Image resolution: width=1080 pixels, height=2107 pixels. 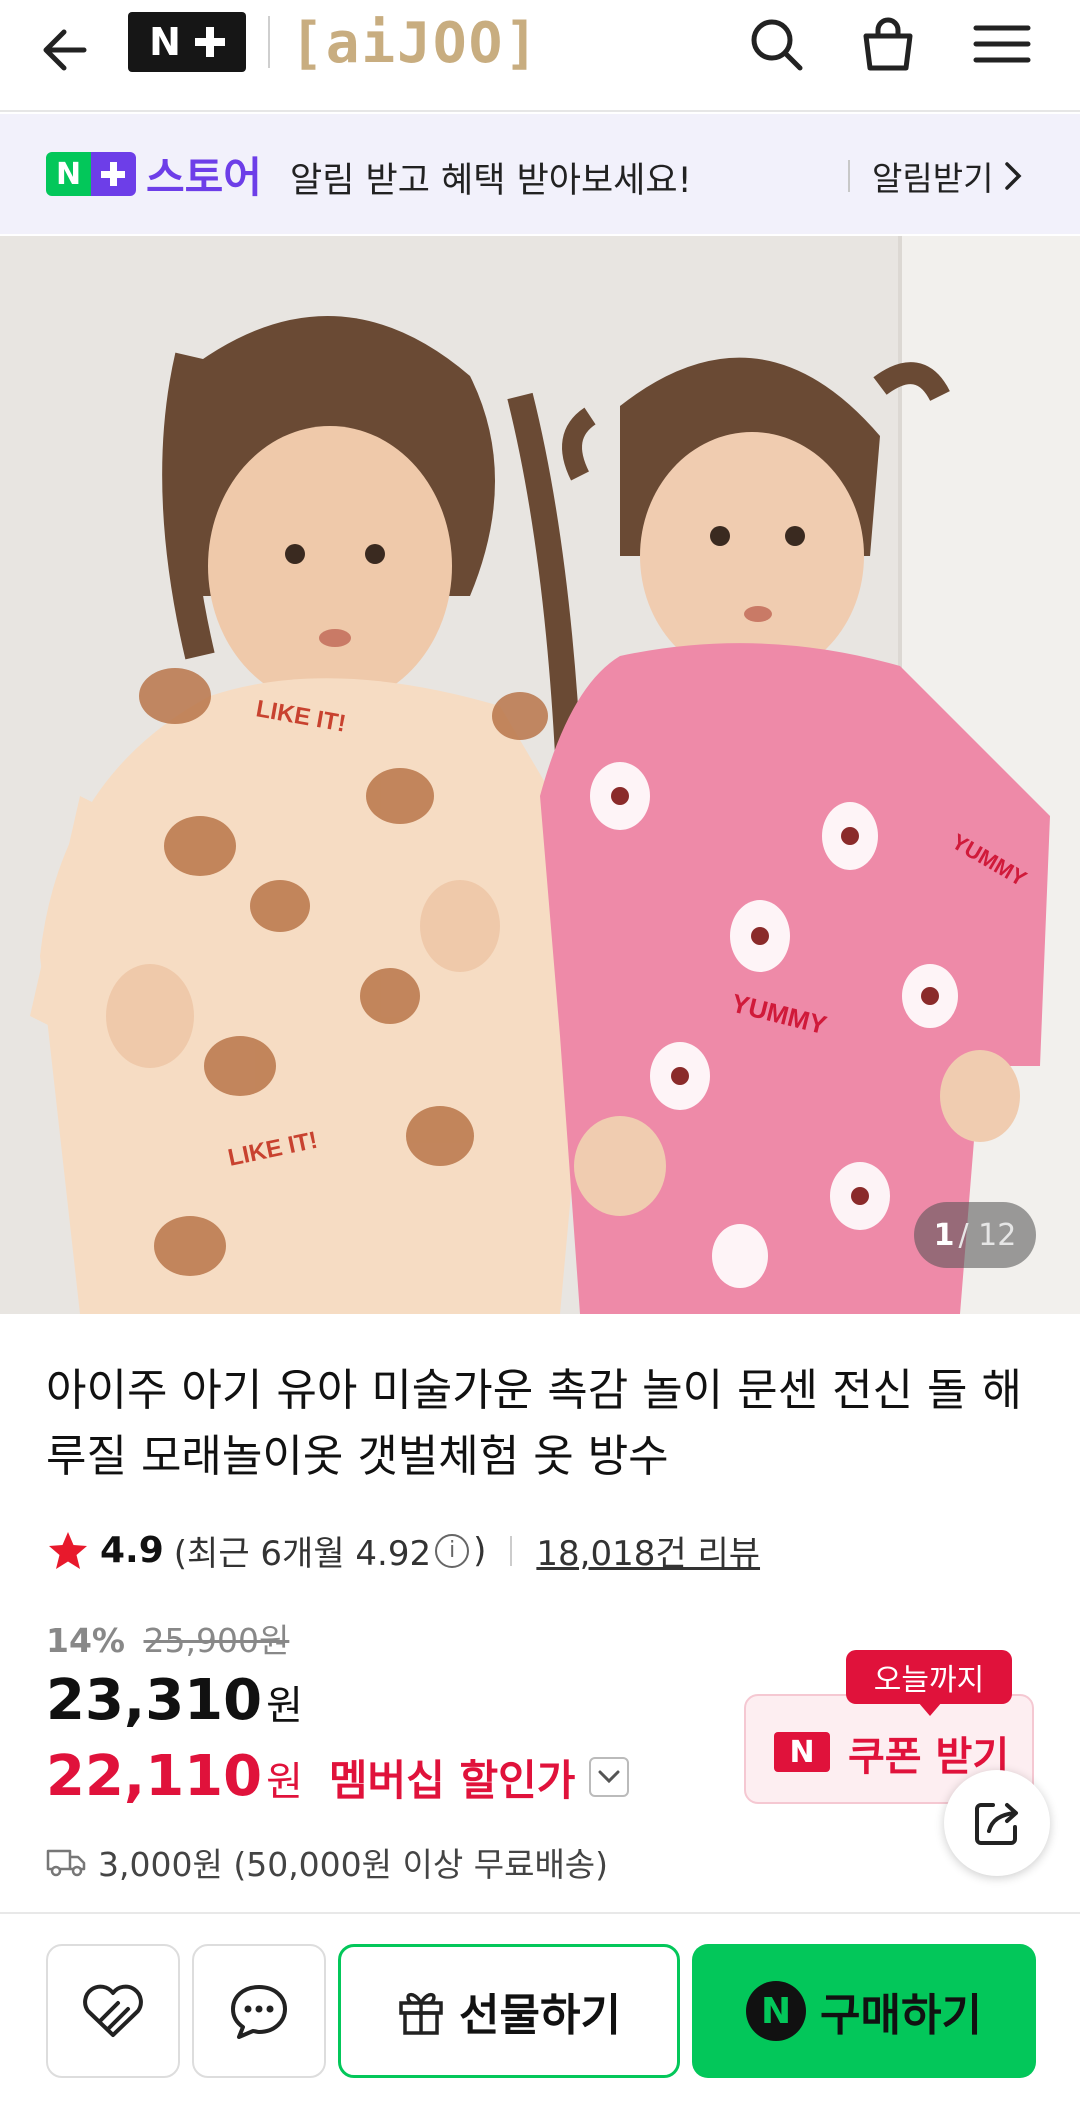 What do you see at coordinates (68, 1550) in the screenshot?
I see `star-icon` at bounding box center [68, 1550].